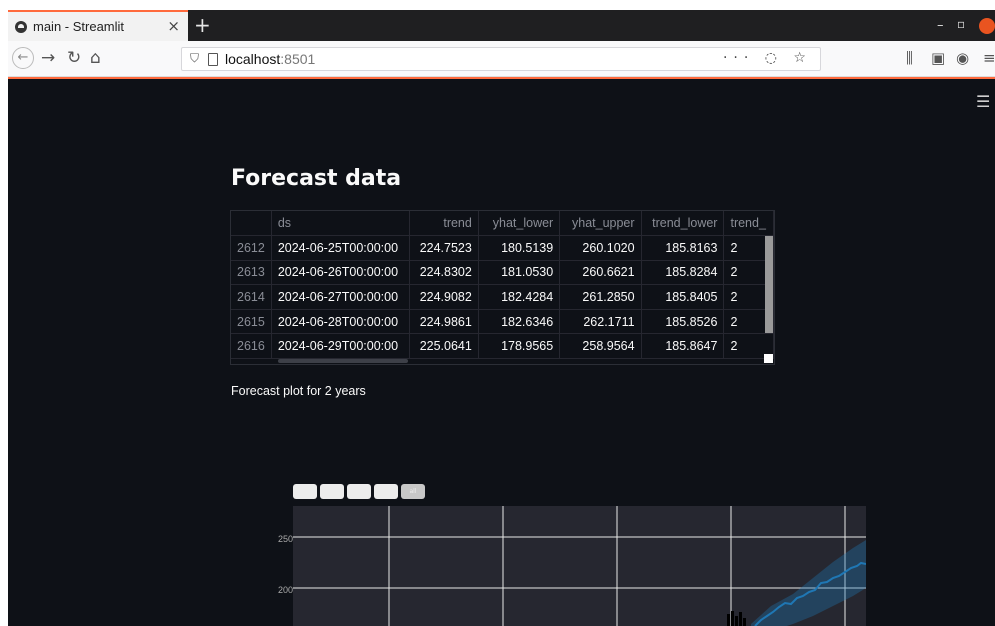  I want to click on table-cell: 260.6621, so click(600, 273).